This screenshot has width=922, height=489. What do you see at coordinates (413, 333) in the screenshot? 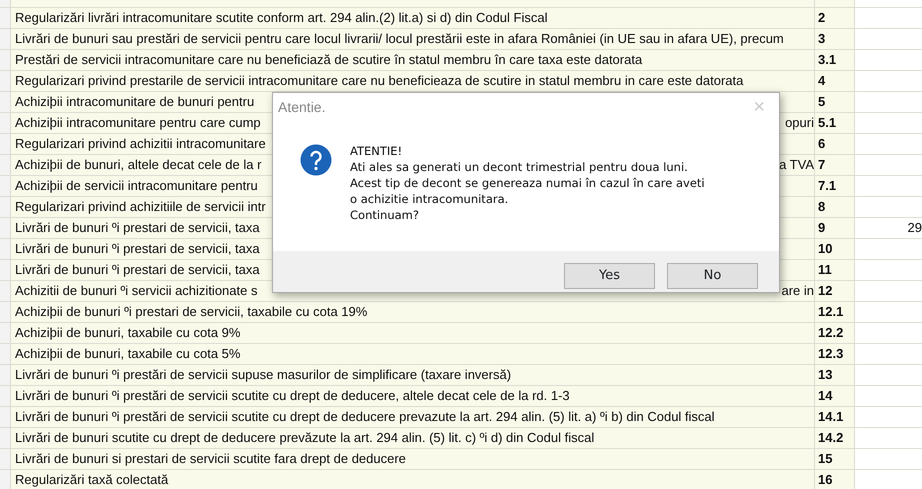
I see `table-cell: Achiziþii de bunuri, taxabile cu cota 9%` at bounding box center [413, 333].